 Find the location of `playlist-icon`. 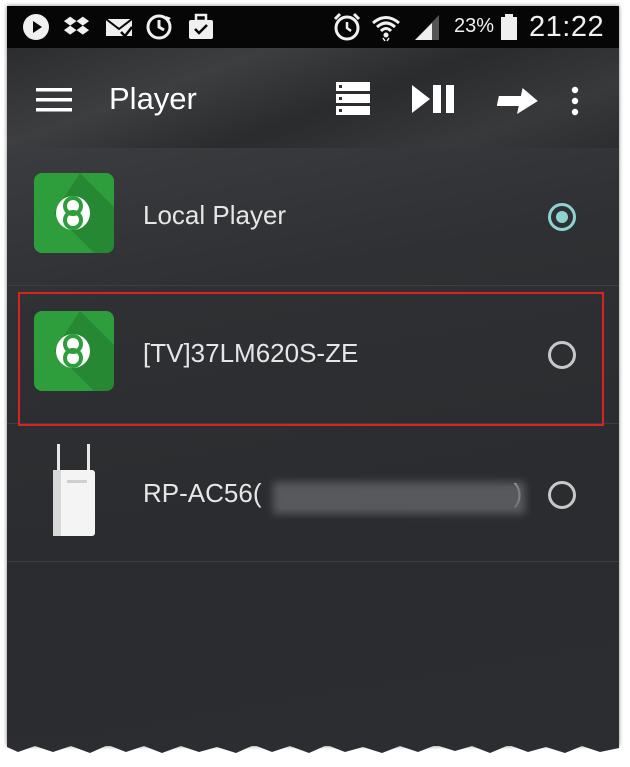

playlist-icon is located at coordinates (353, 98).